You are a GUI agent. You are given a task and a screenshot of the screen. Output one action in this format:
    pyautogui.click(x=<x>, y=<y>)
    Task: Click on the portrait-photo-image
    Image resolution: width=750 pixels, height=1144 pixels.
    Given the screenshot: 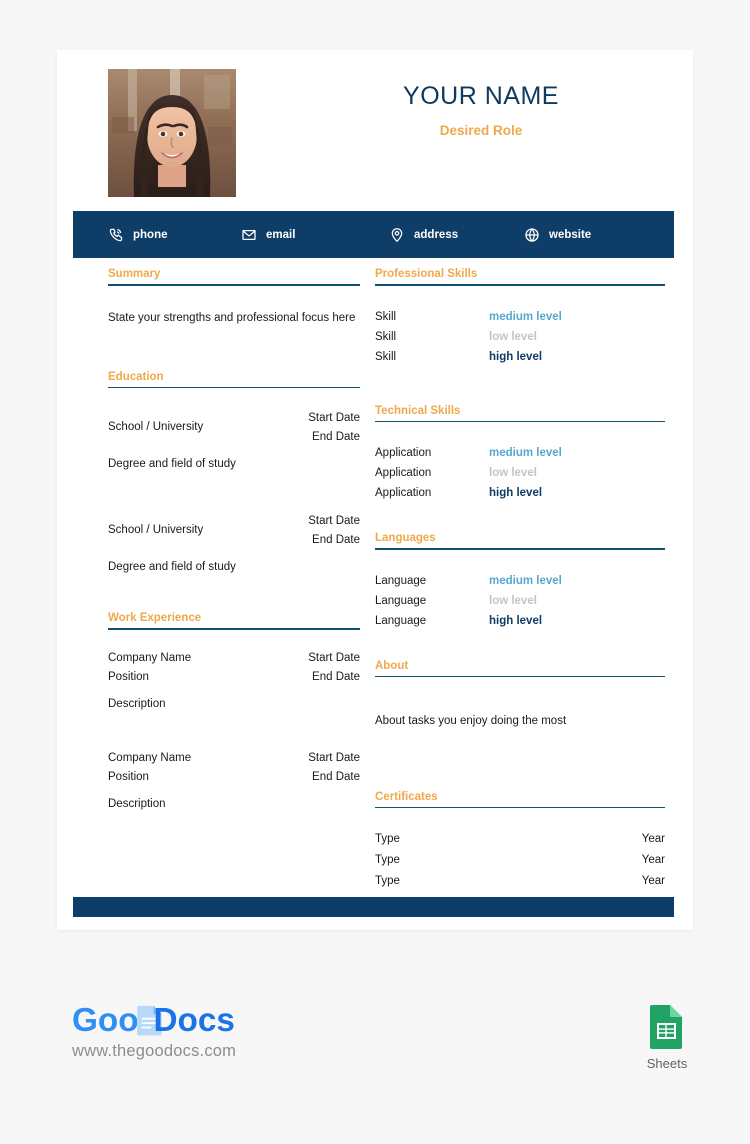 What is the action you would take?
    pyautogui.click(x=172, y=133)
    